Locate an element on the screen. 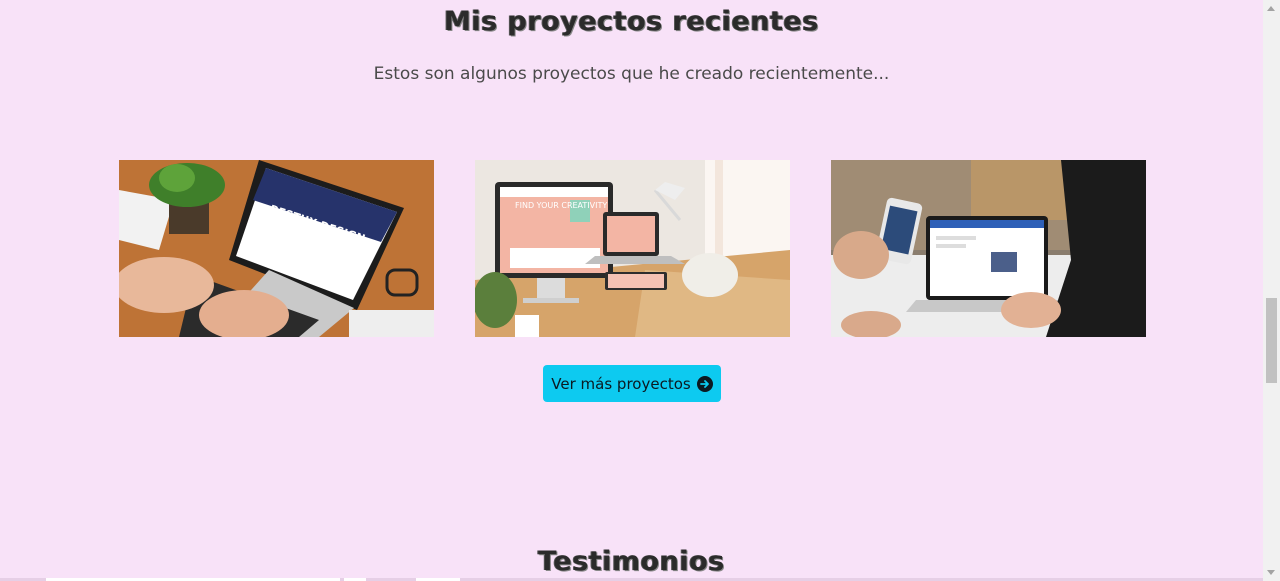 The image size is (1280, 581). see-more-projects-button: Ver más proyectos is located at coordinates (632, 383).